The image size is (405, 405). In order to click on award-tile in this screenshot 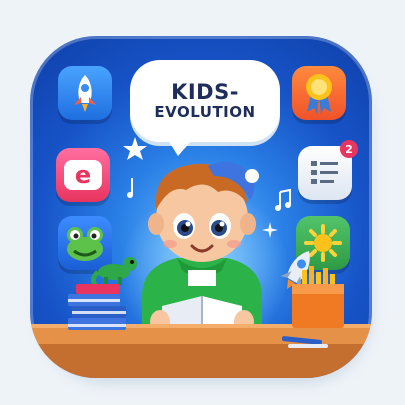, I will do `click(319, 93)`.